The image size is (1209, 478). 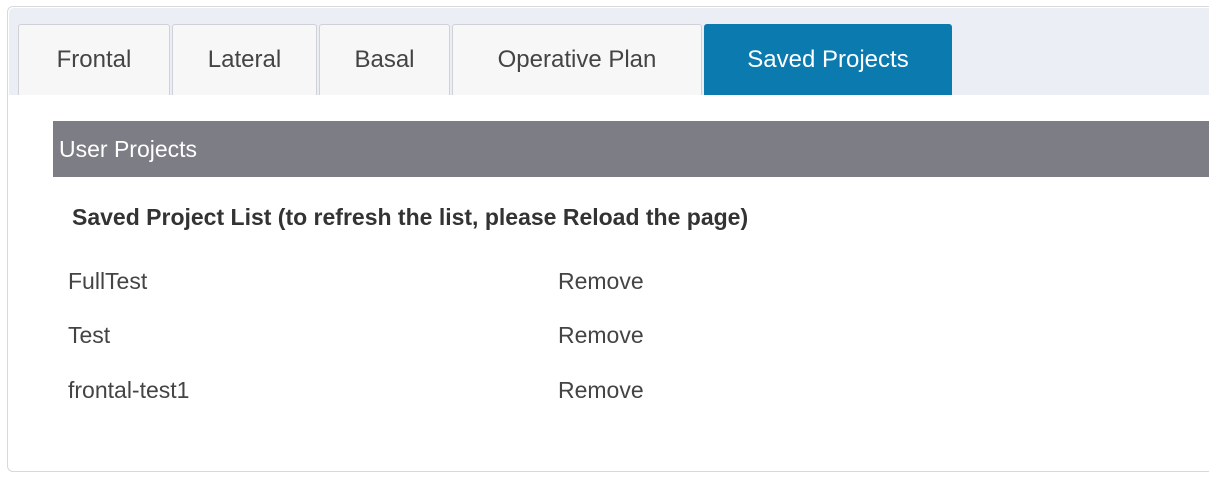 I want to click on project-name: Test, so click(x=89, y=335).